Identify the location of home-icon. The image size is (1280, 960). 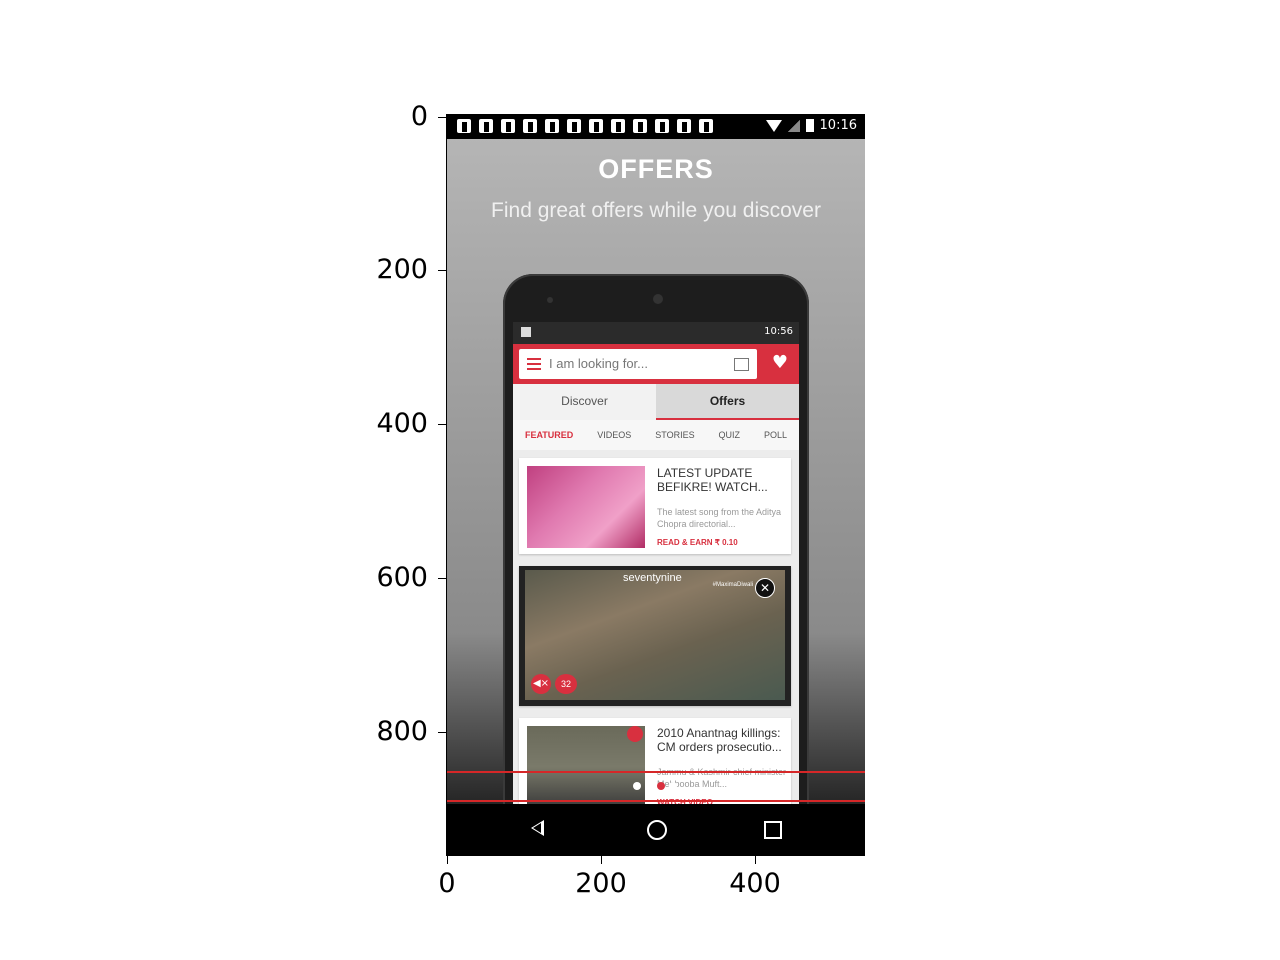
(657, 830).